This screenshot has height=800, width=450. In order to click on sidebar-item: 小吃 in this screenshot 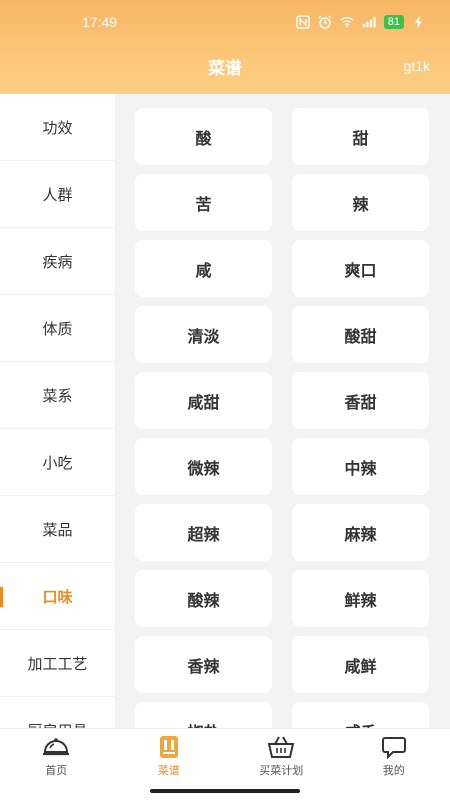, I will do `click(57, 462)`.